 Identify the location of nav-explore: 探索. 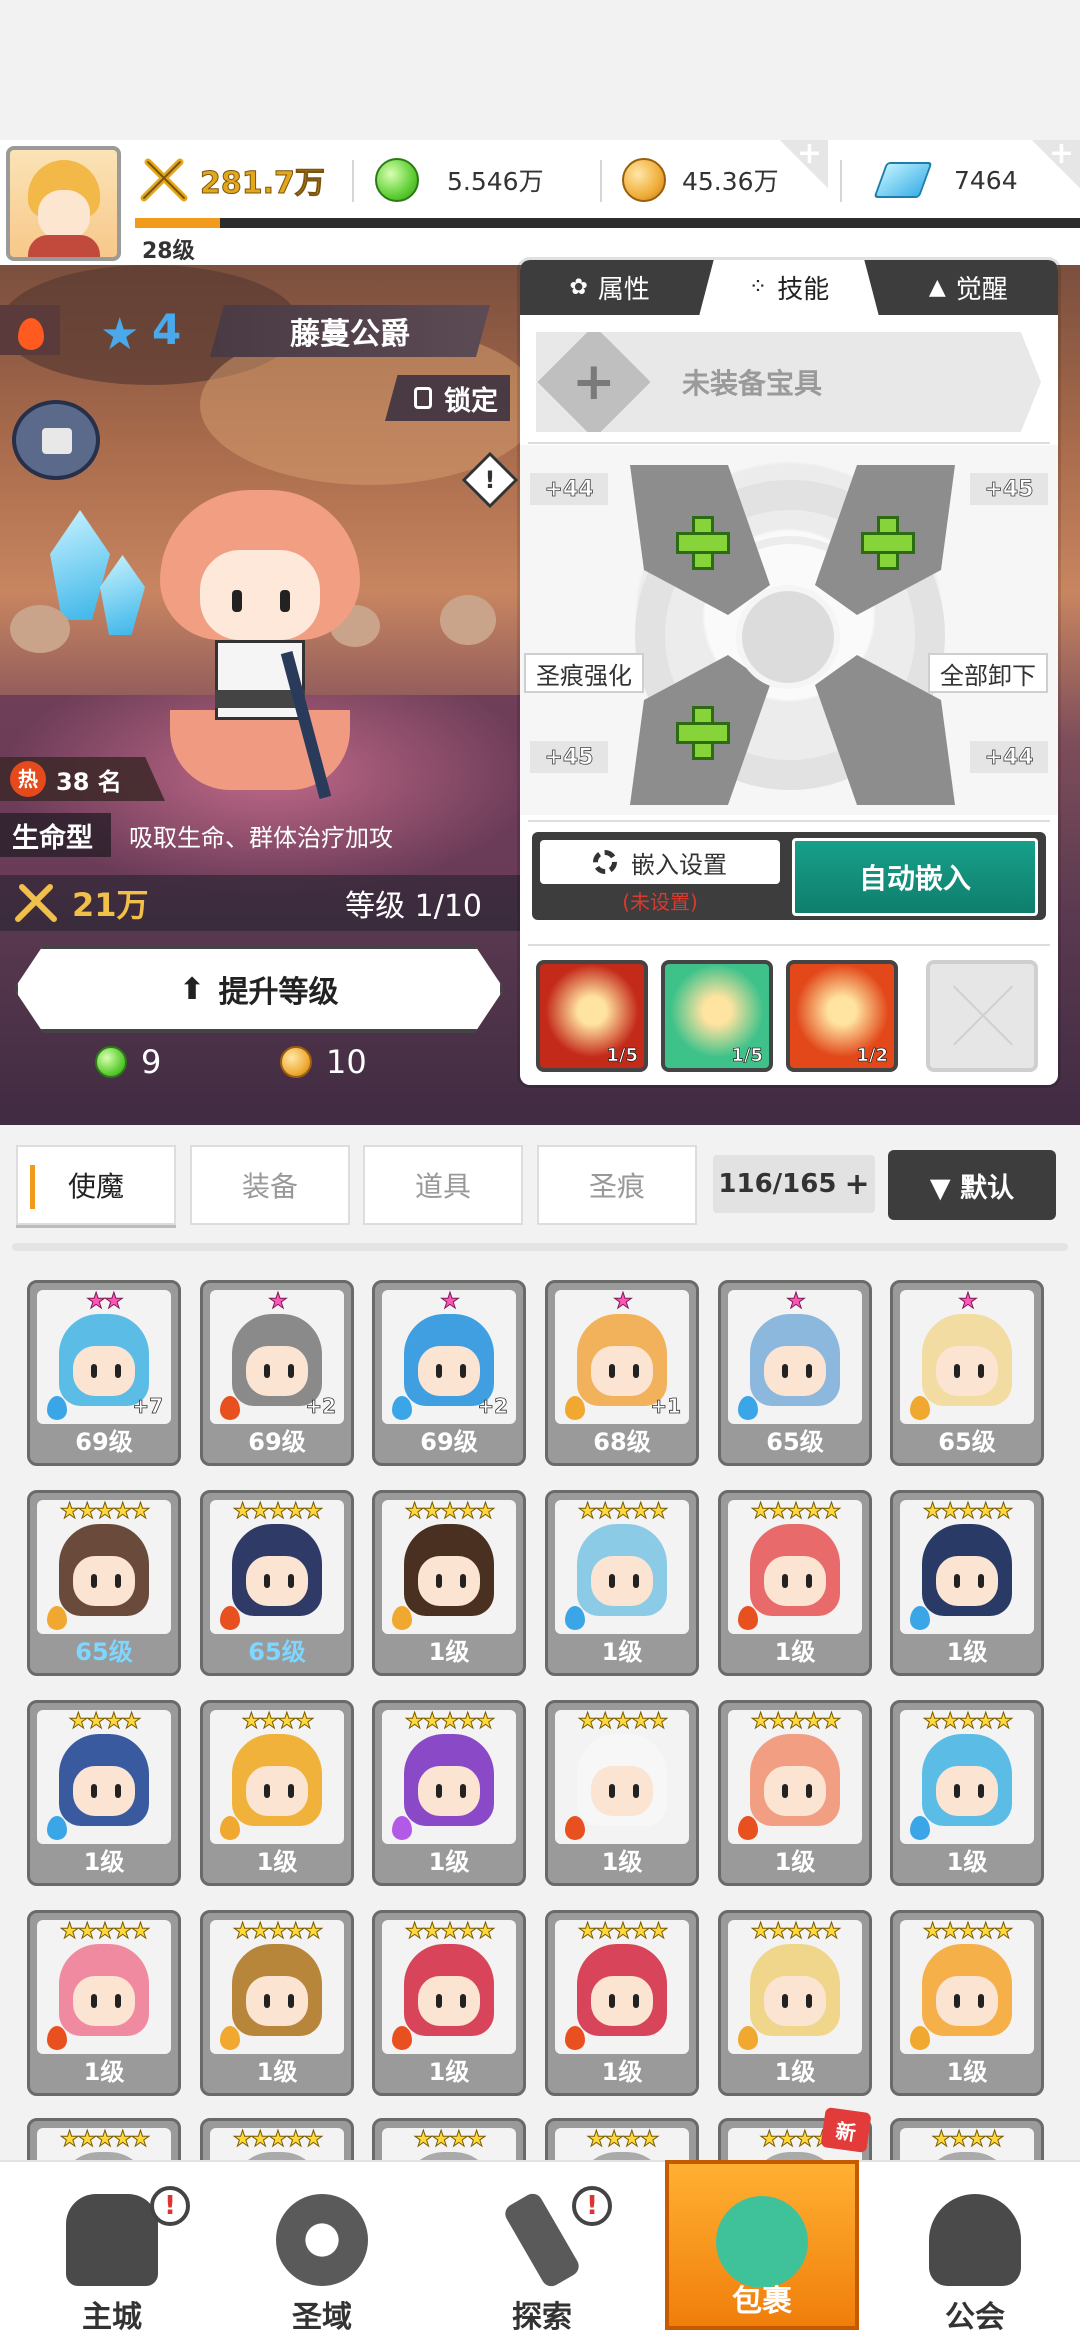
(542, 2251).